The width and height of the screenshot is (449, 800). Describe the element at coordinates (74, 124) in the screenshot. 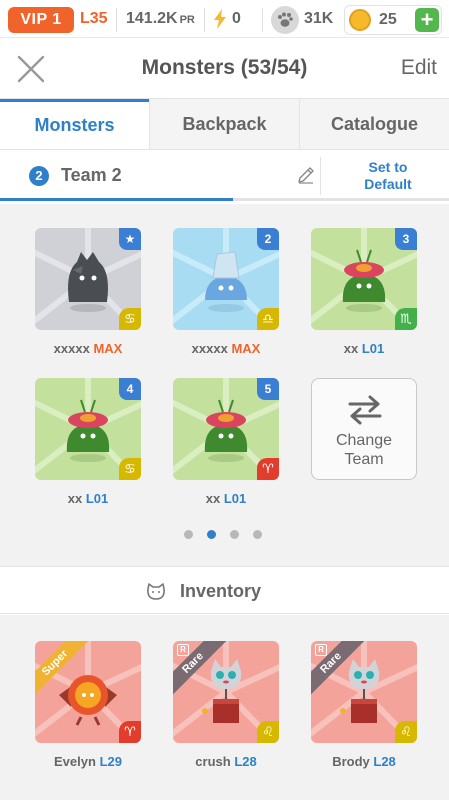

I see `tab-monsters: Monsters` at that location.